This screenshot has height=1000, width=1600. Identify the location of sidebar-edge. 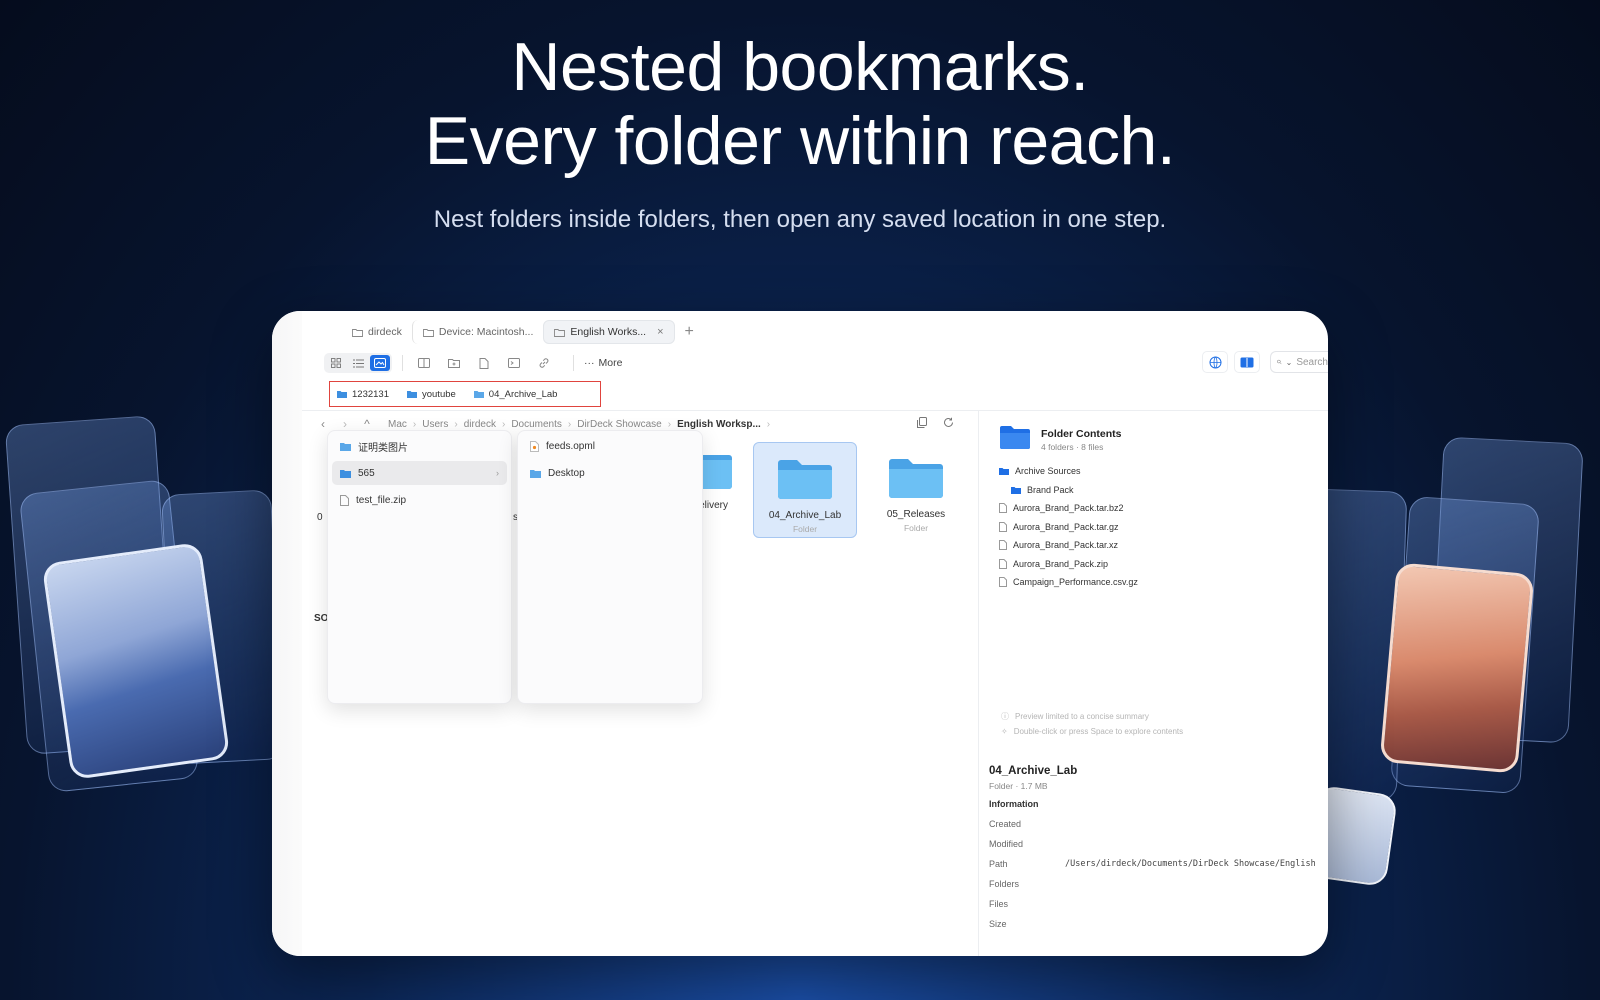
(287, 633).